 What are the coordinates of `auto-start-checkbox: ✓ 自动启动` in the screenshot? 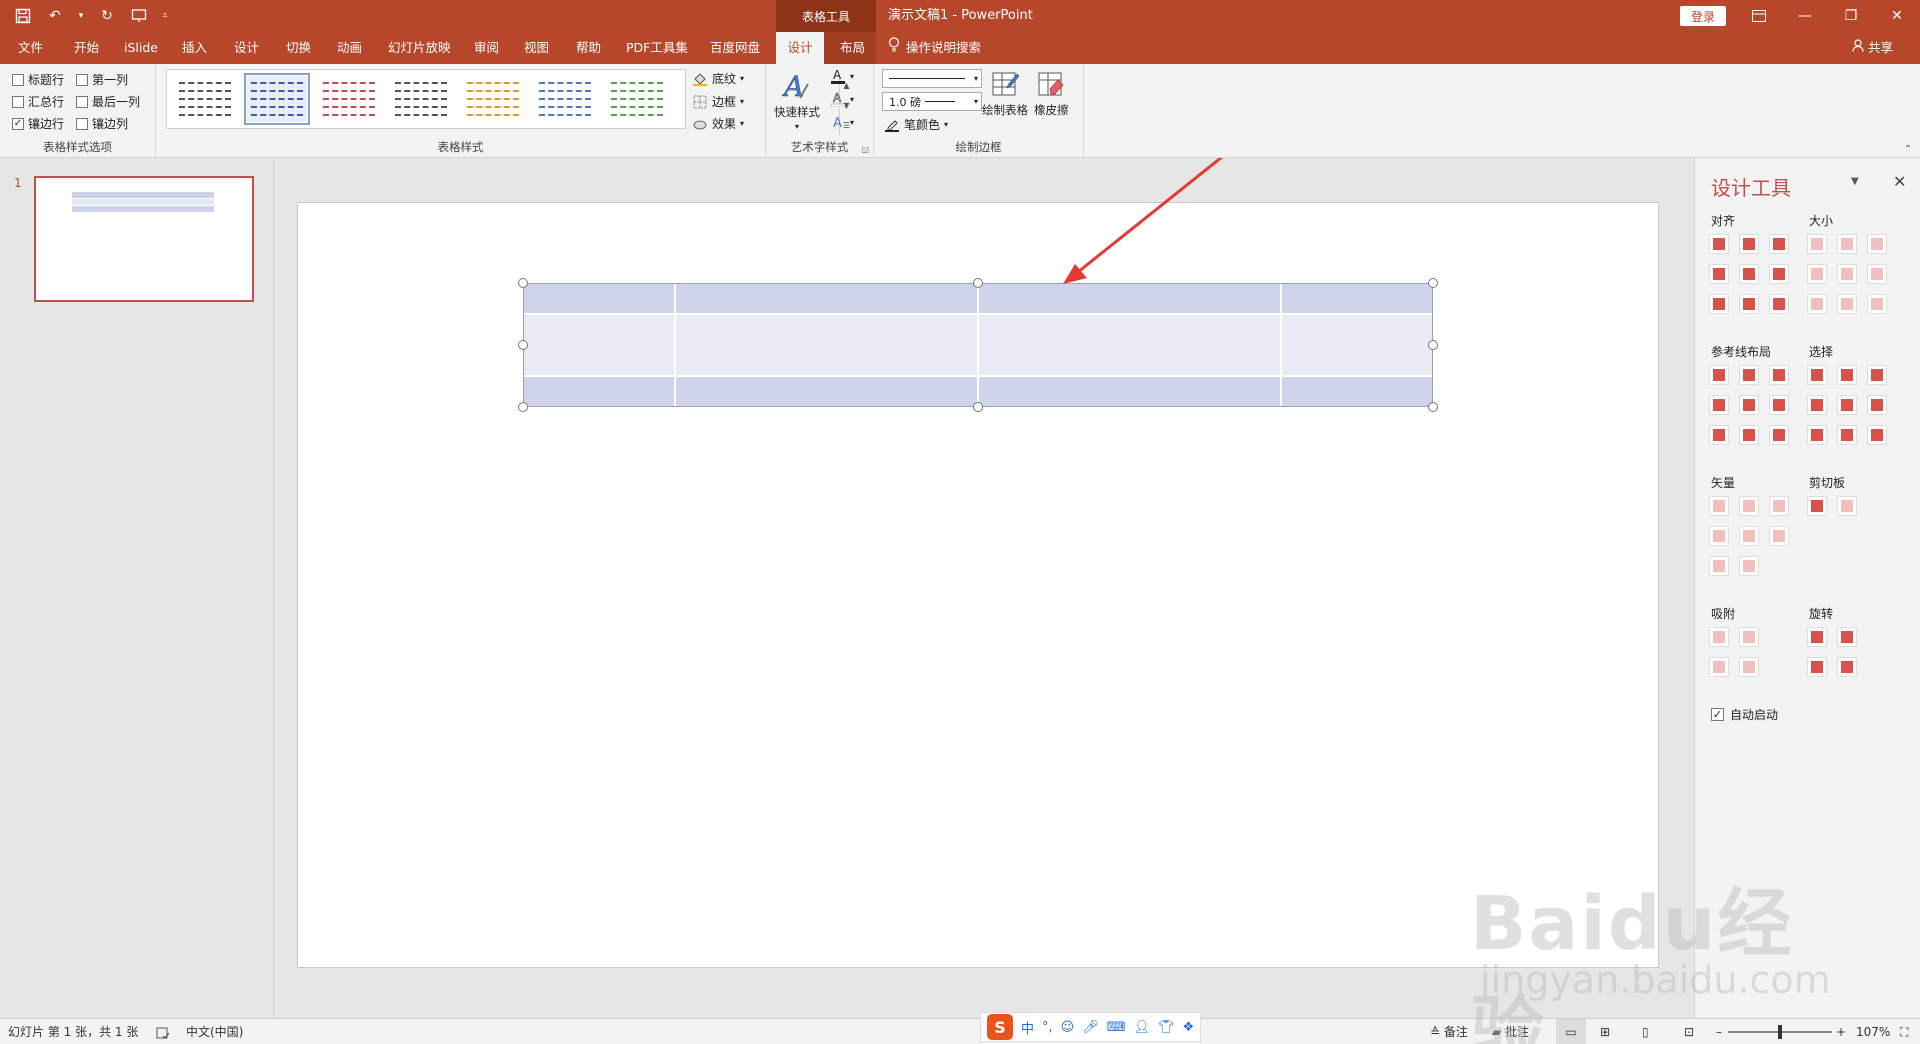 It's located at (1744, 714).